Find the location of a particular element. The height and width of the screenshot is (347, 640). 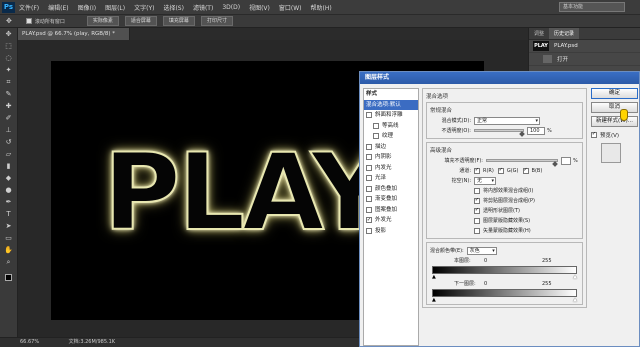

advanced-option: 将内部效果混合成组(I) is located at coordinates (504, 190).